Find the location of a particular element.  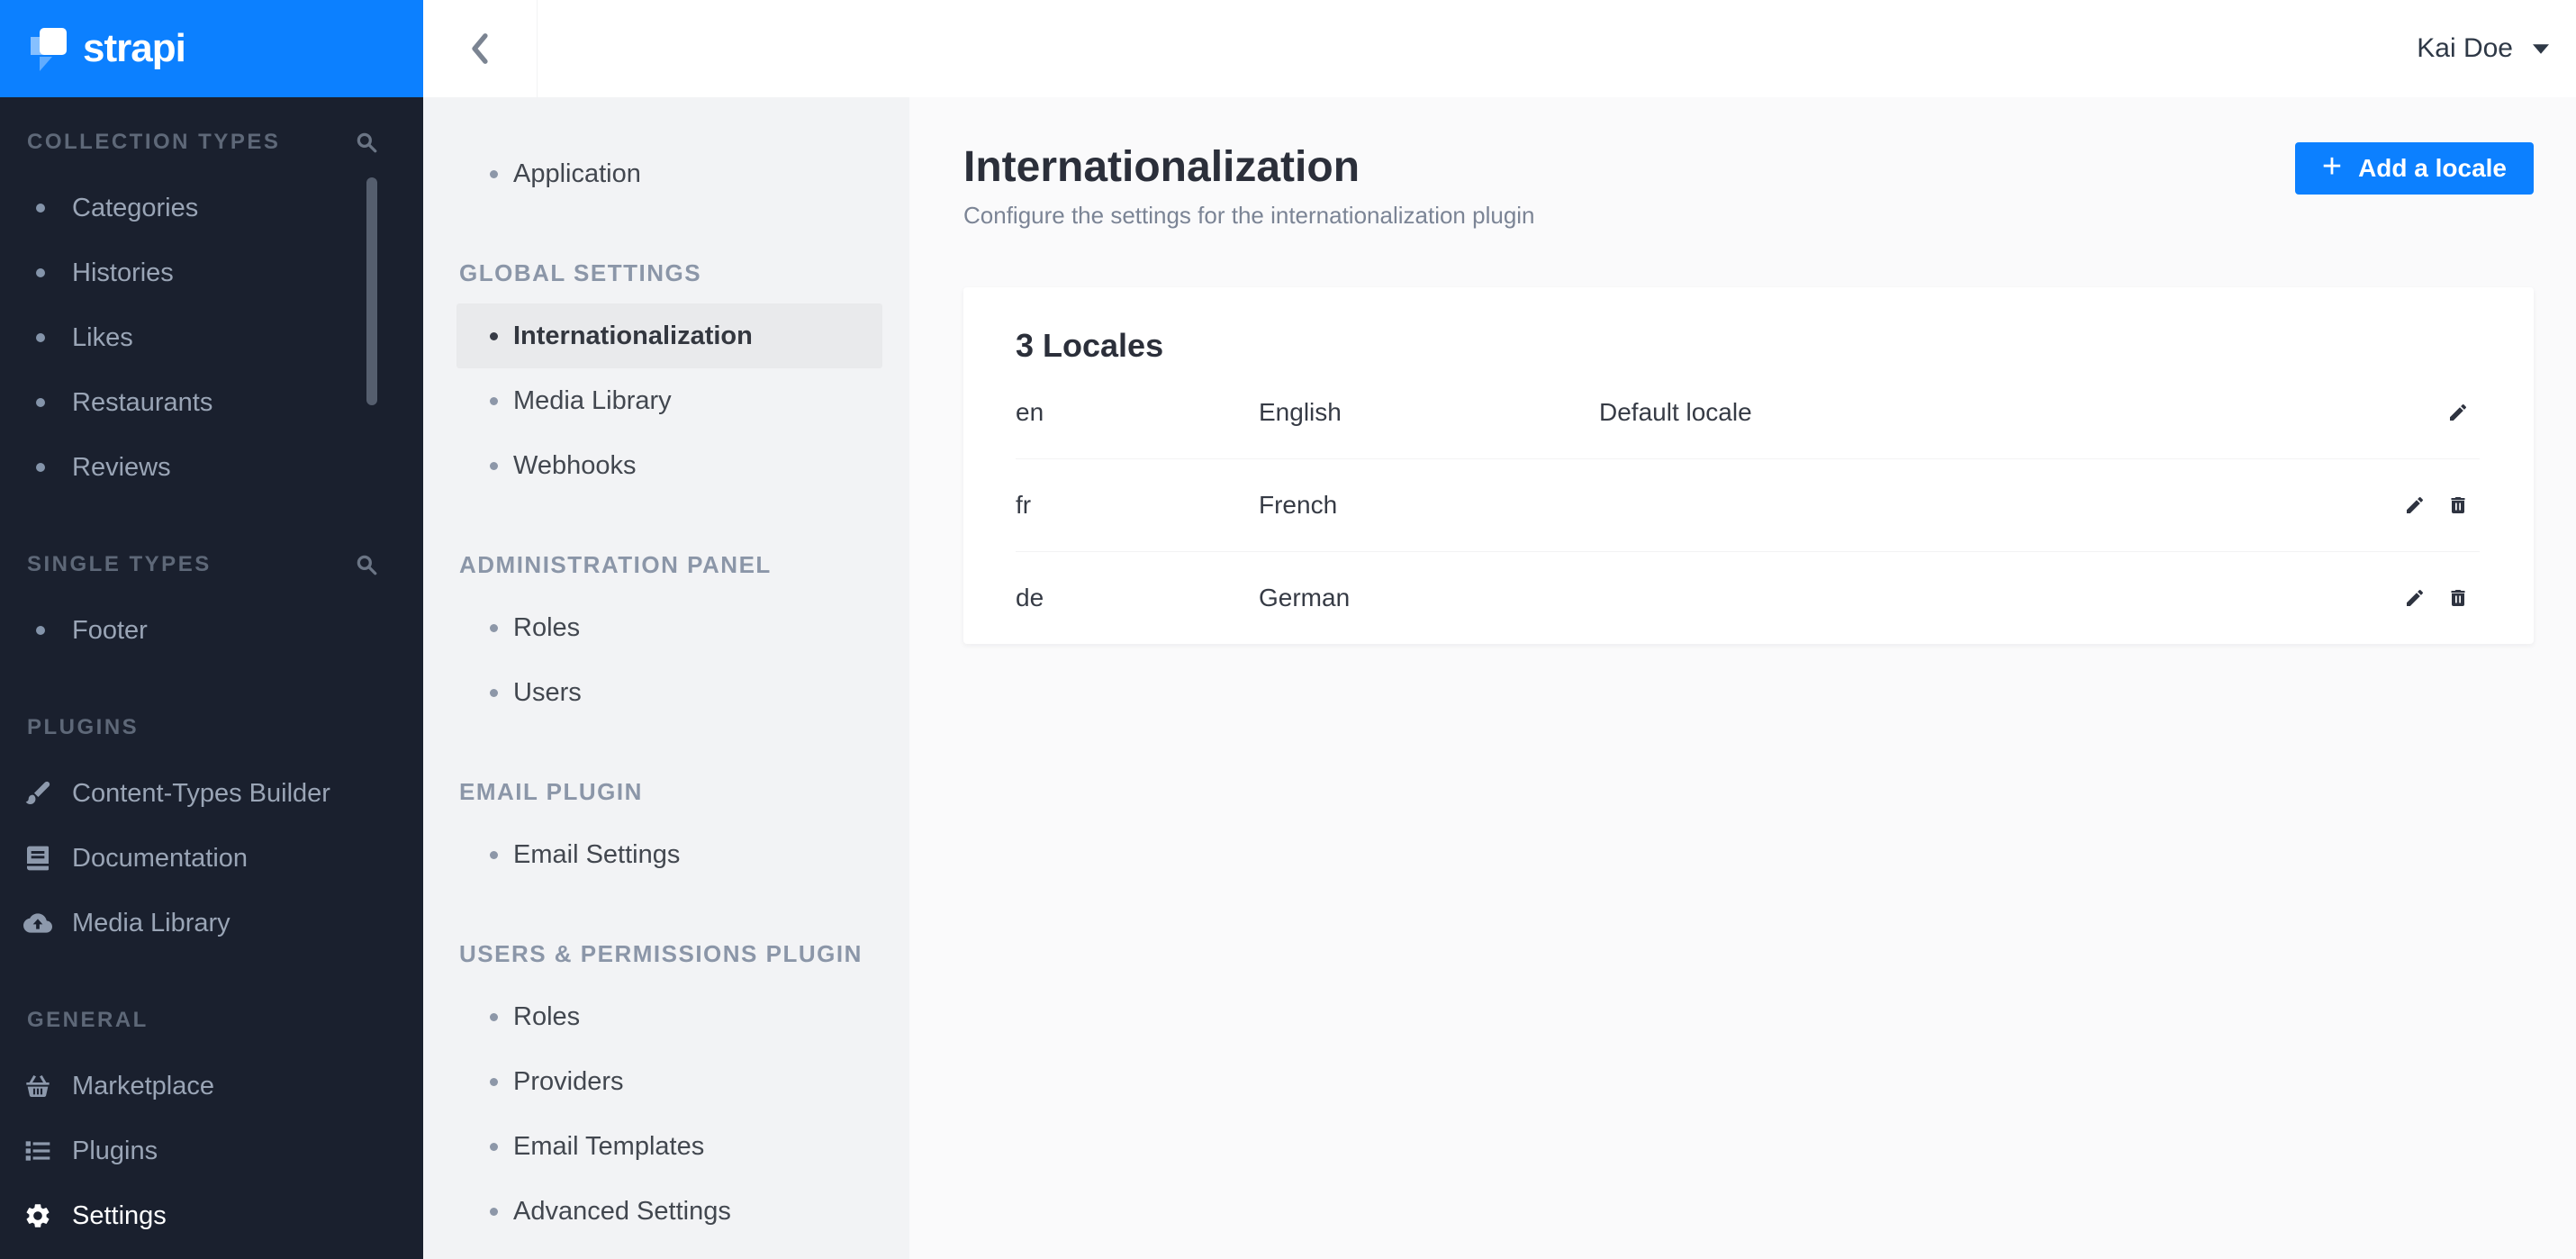

settings-nav-application: Application is located at coordinates (669, 173).